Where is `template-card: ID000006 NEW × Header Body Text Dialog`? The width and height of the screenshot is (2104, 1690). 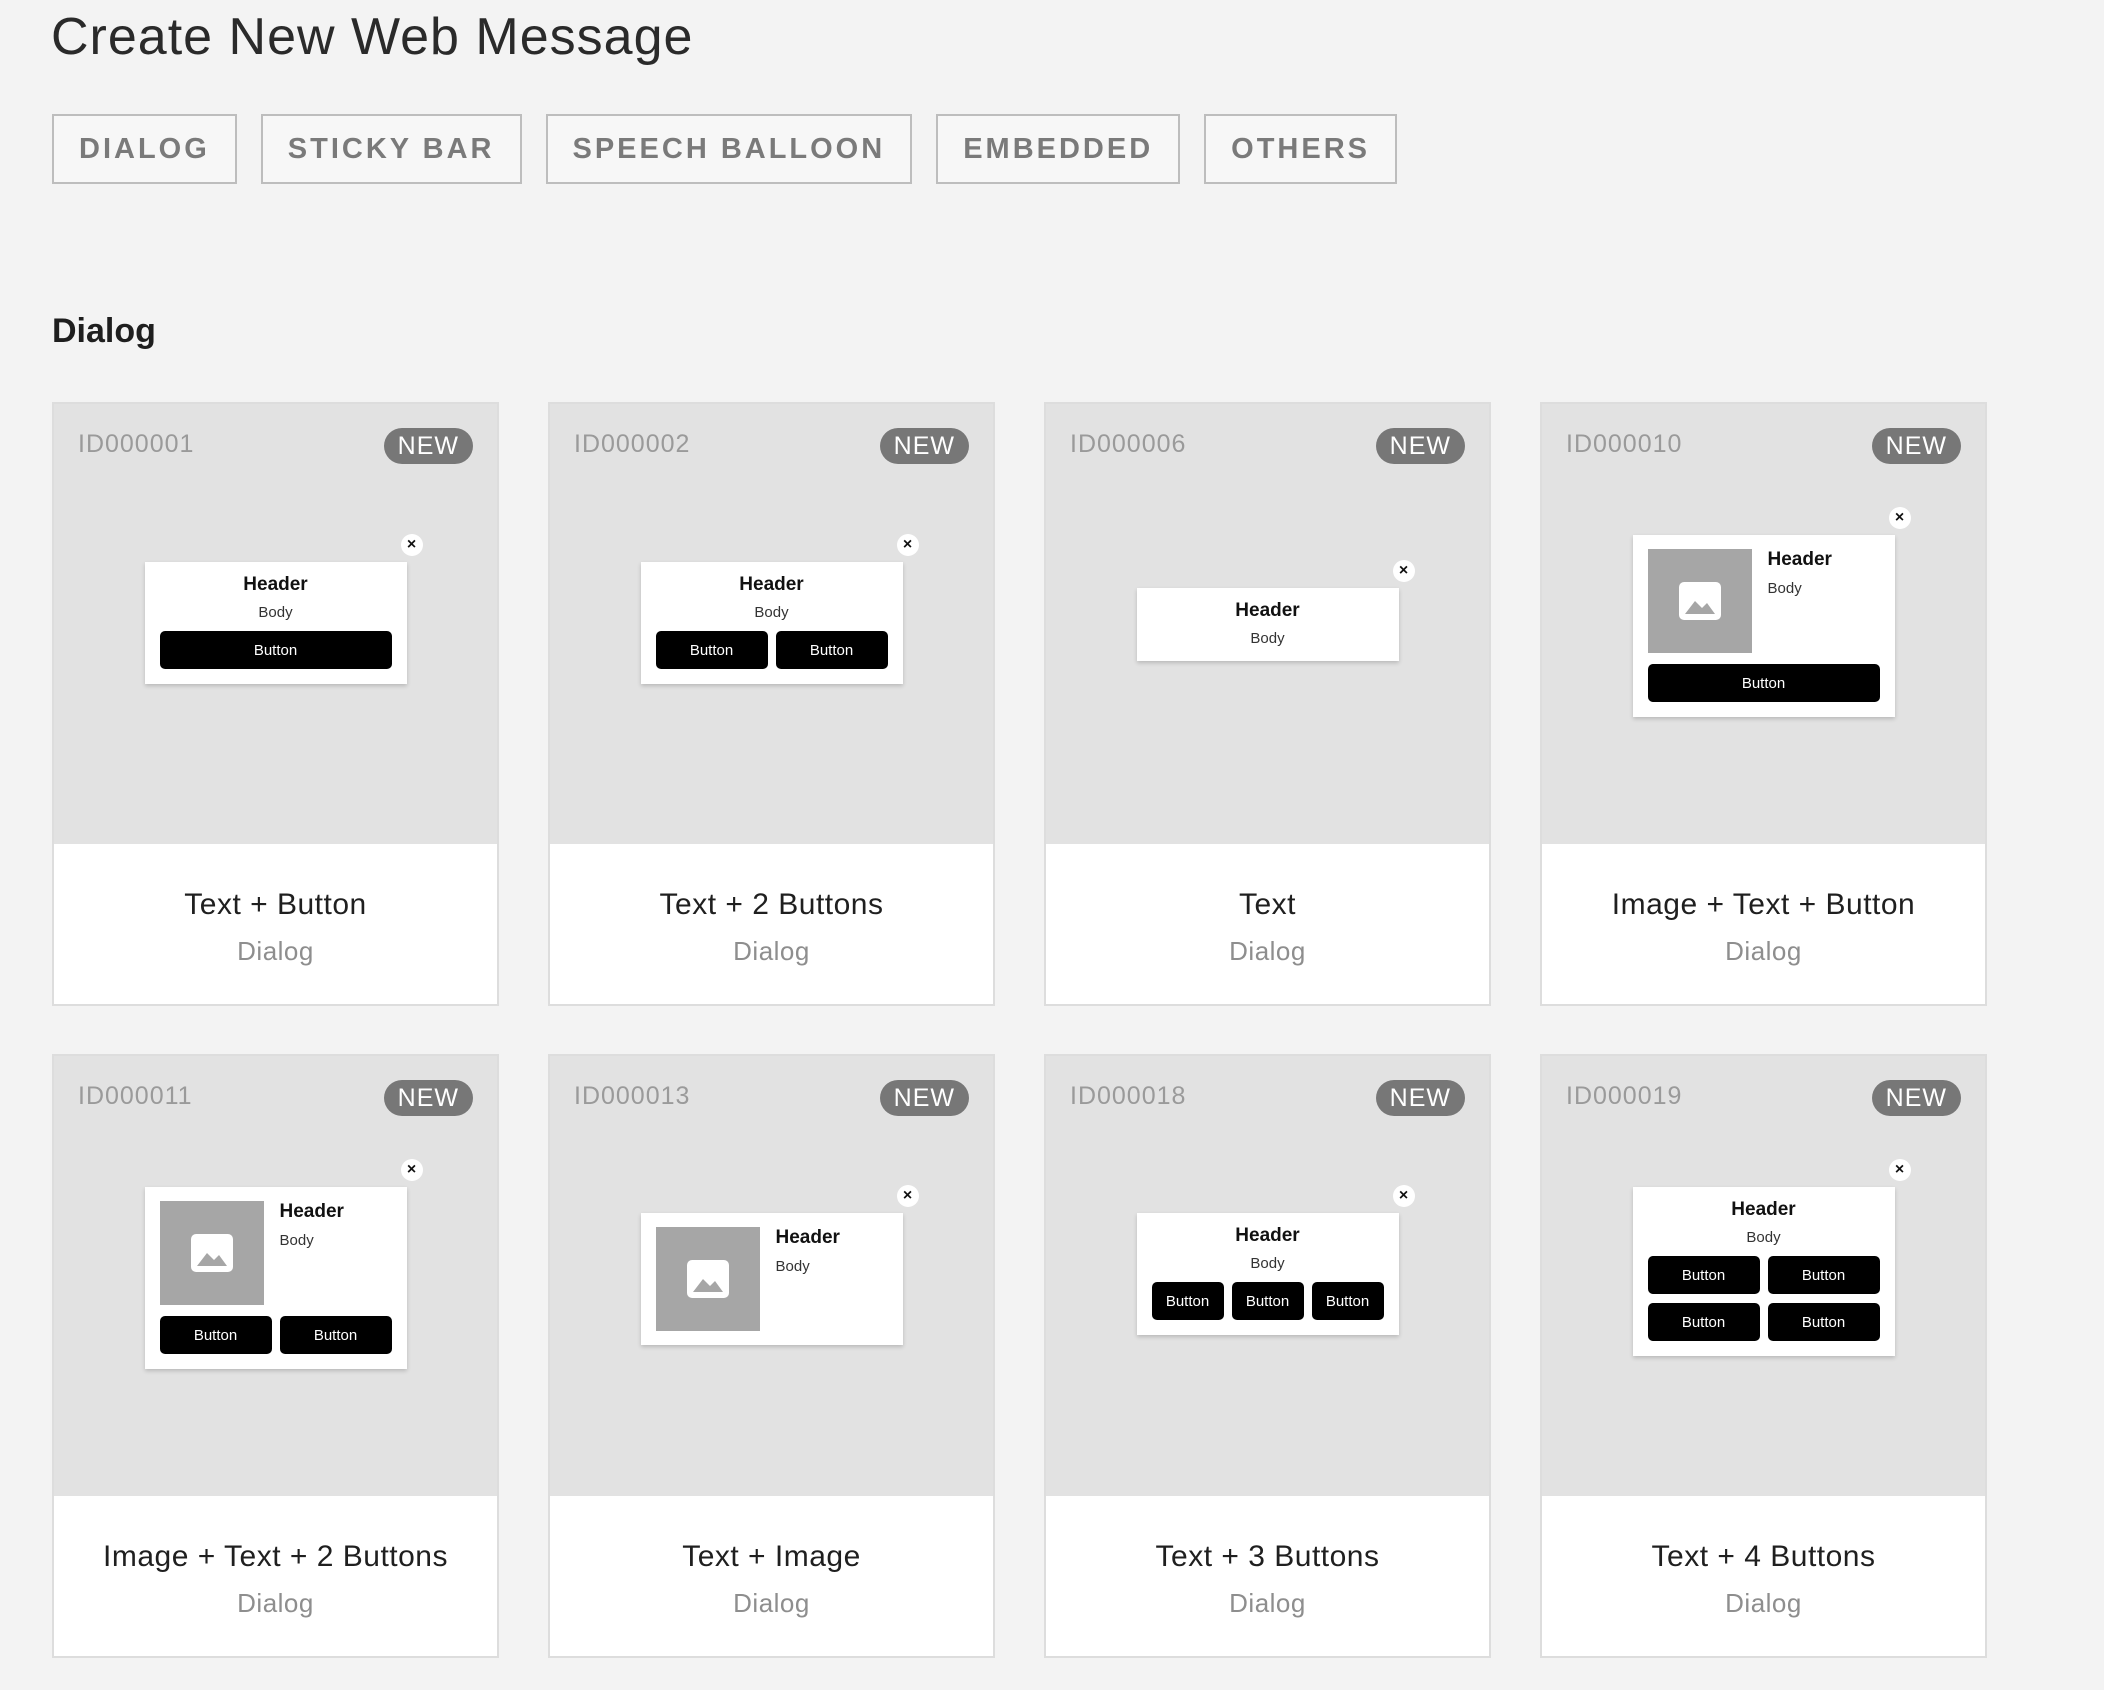 template-card: ID000006 NEW × Header Body Text Dialog is located at coordinates (1267, 704).